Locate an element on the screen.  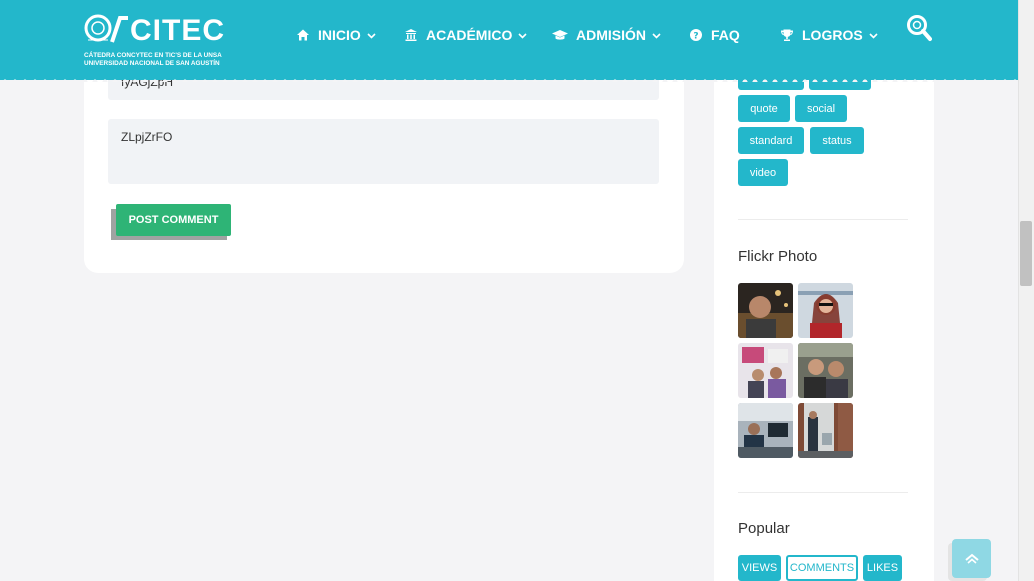
tag-status: status is located at coordinates (837, 140).